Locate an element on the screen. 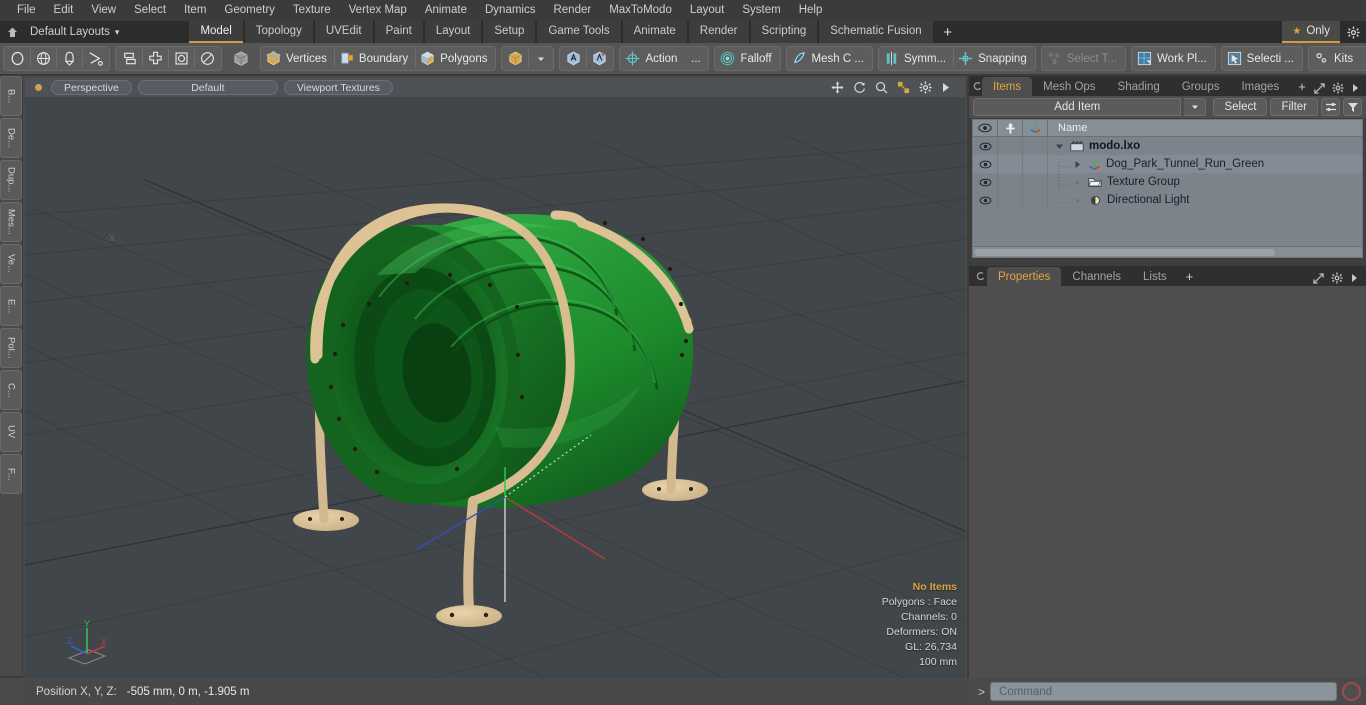 This screenshot has height=705, width=1366. layout-tab-render: Render is located at coordinates (718, 32).